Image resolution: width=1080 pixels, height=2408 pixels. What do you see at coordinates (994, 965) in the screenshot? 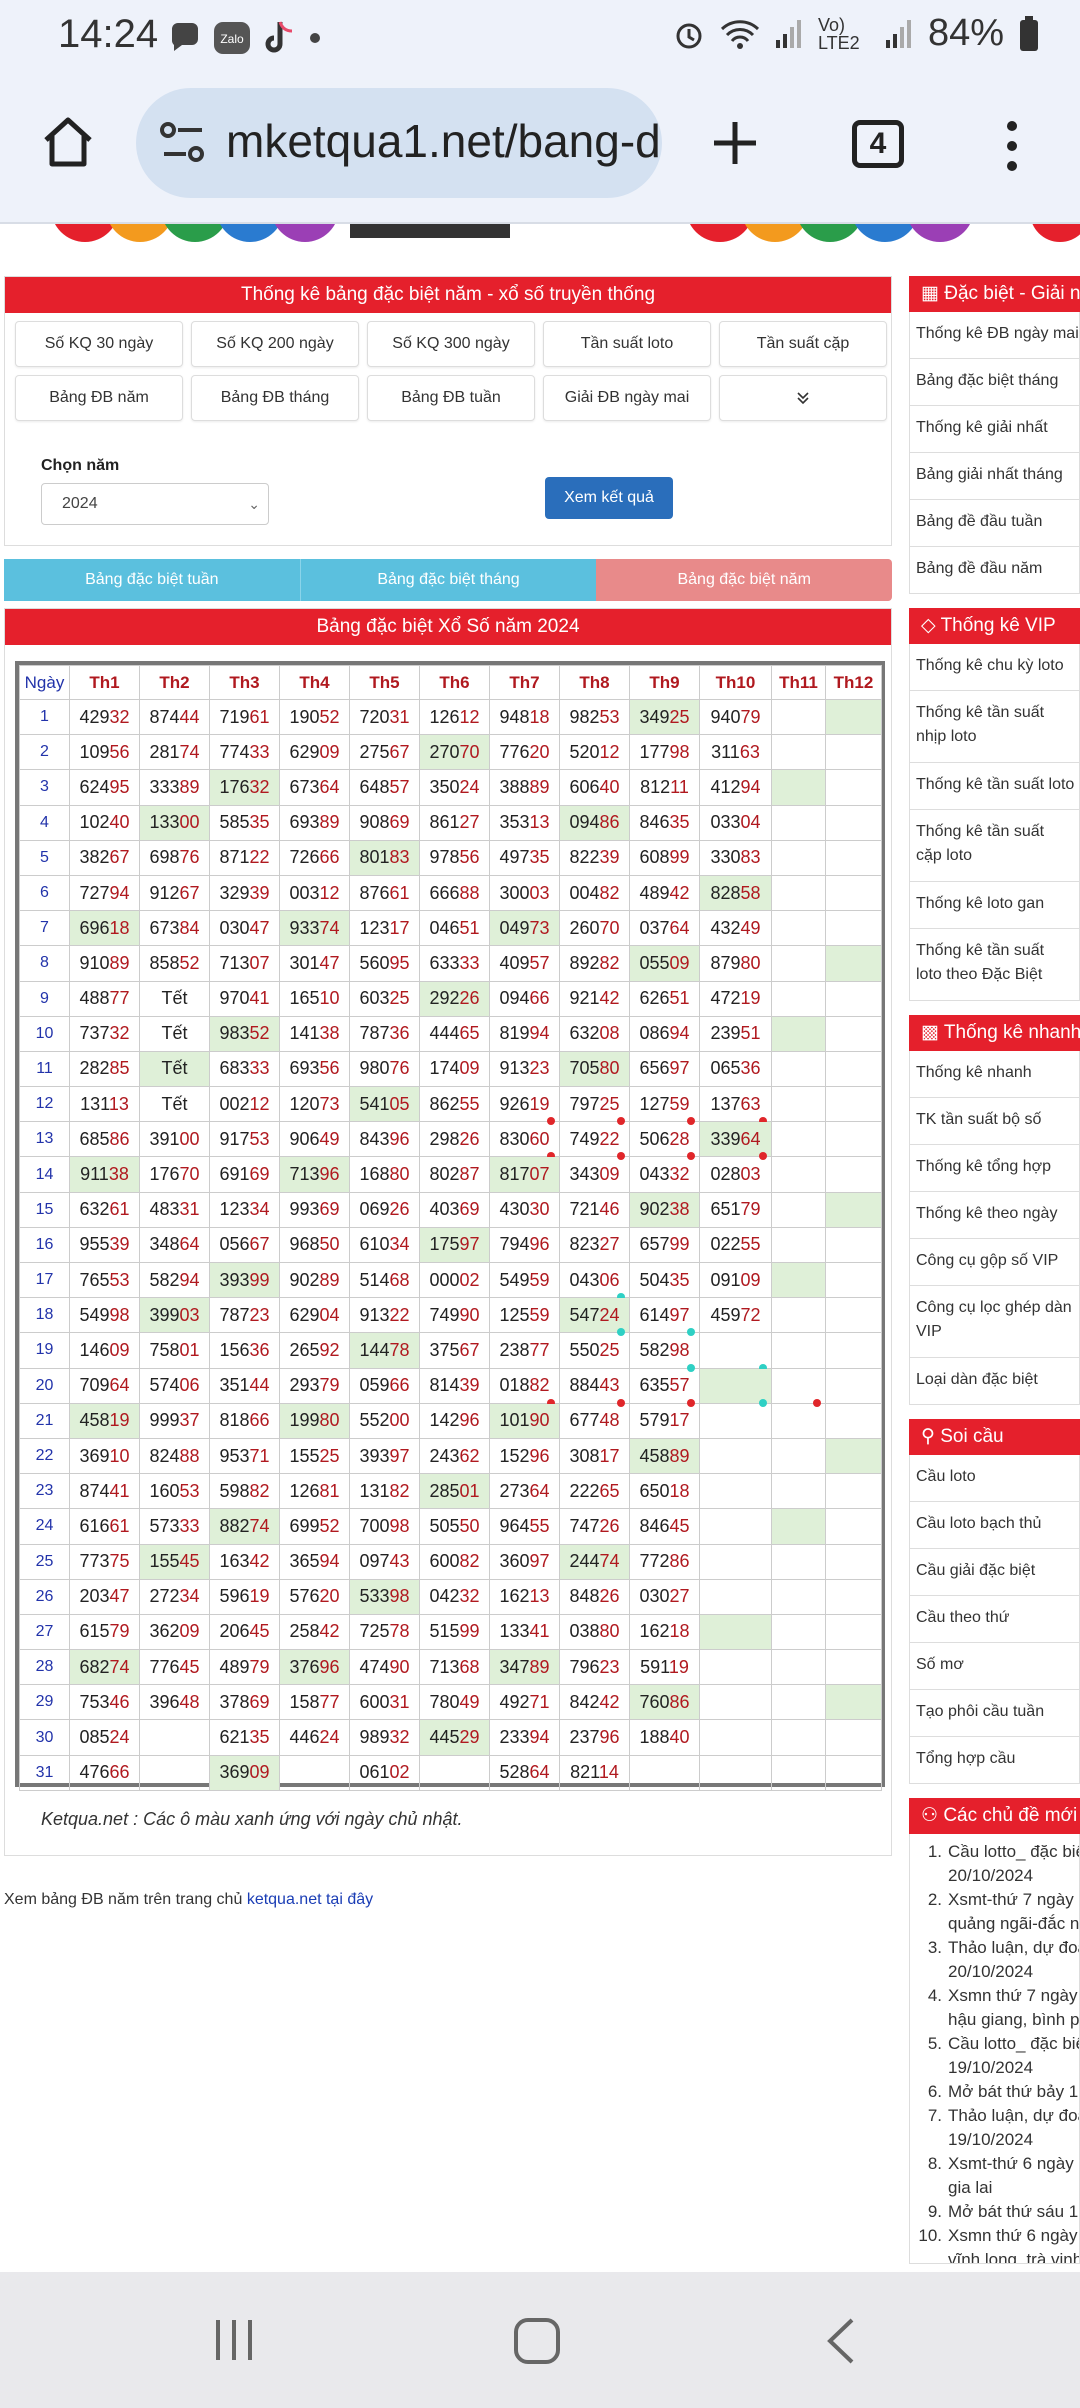
I see `sidebar-item-loto-theo-db: Thống kê tần suất loto theo Đặc Biệt` at bounding box center [994, 965].